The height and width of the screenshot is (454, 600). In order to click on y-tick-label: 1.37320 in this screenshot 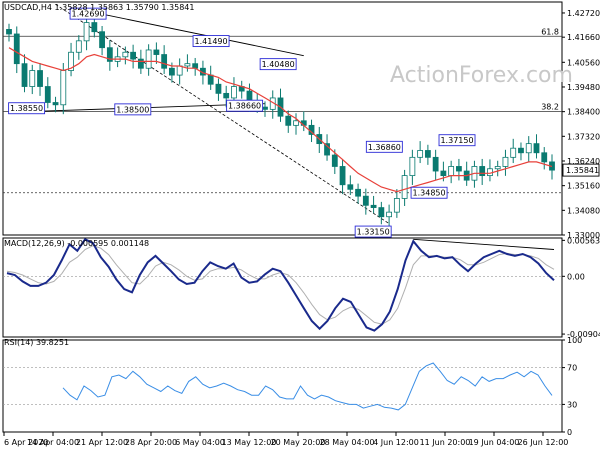, I will do `click(583, 136)`.